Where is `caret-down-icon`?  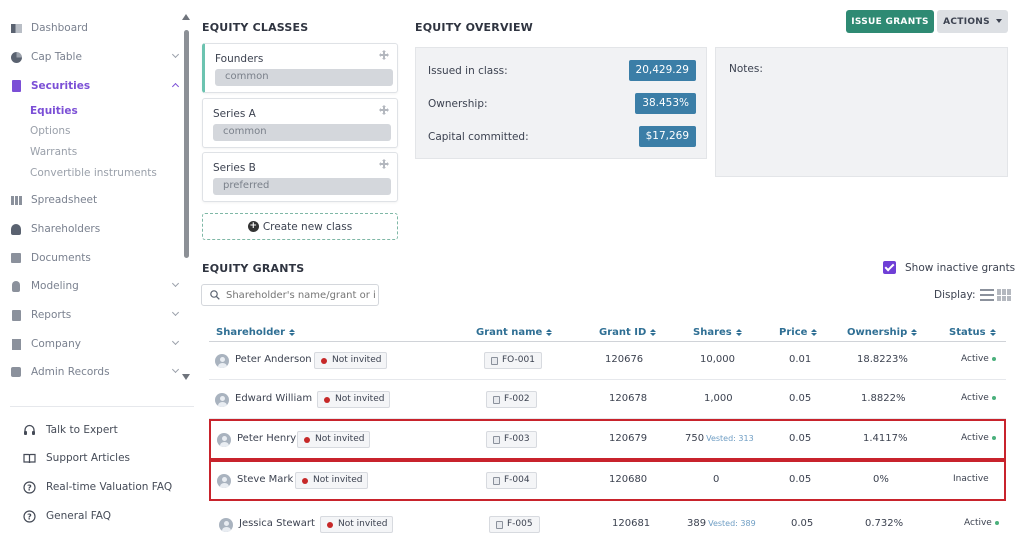 caret-down-icon is located at coordinates (998, 20).